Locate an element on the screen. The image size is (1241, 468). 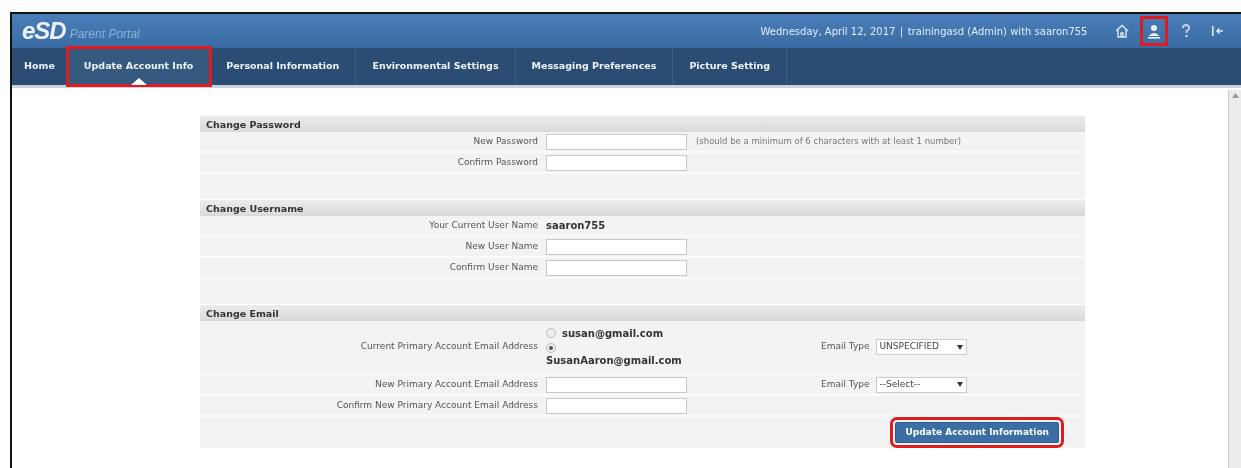
field-label: Confirm User Name is located at coordinates (493, 267).